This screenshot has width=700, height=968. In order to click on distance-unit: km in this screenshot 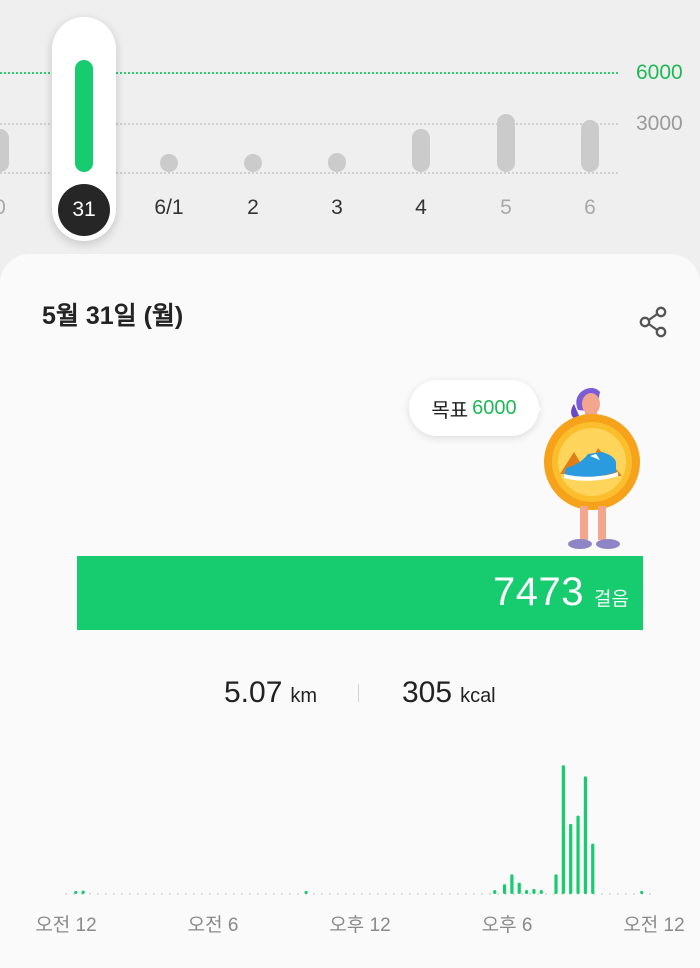, I will do `click(304, 696)`.